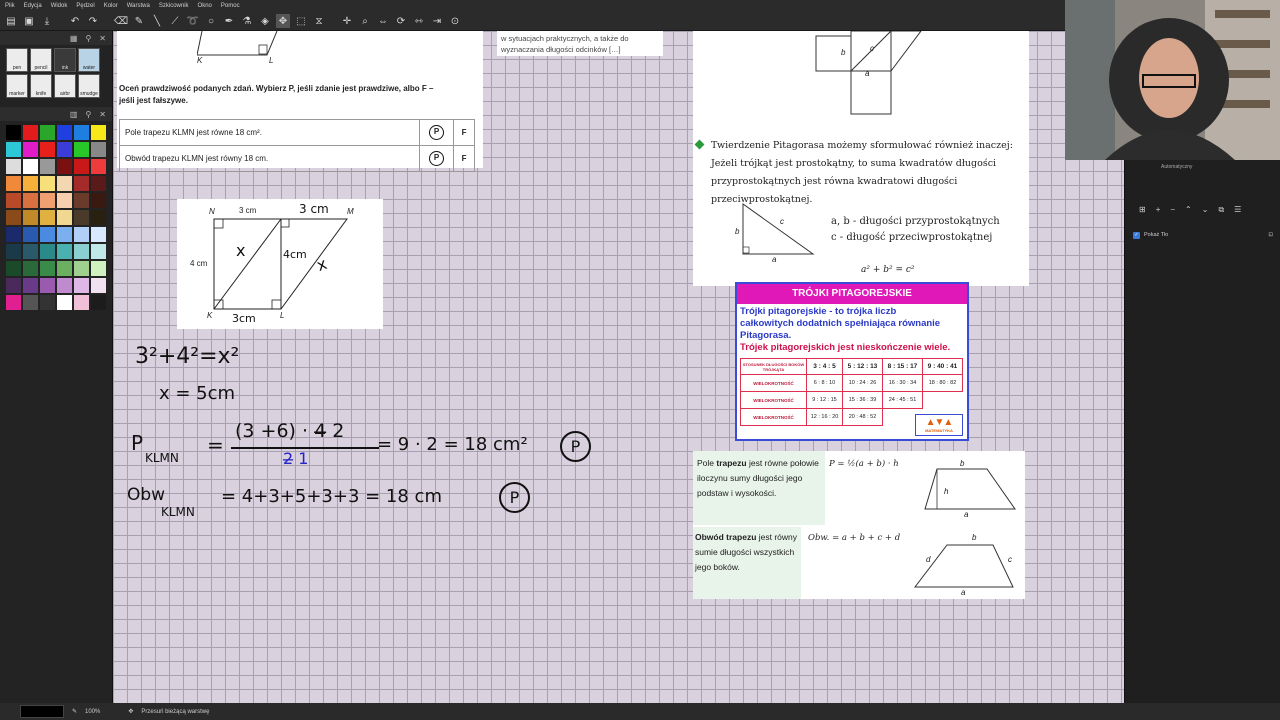 The width and height of the screenshot is (1280, 720). Describe the element at coordinates (347, 21) in the screenshot. I see `pan-icon: ✛` at that location.